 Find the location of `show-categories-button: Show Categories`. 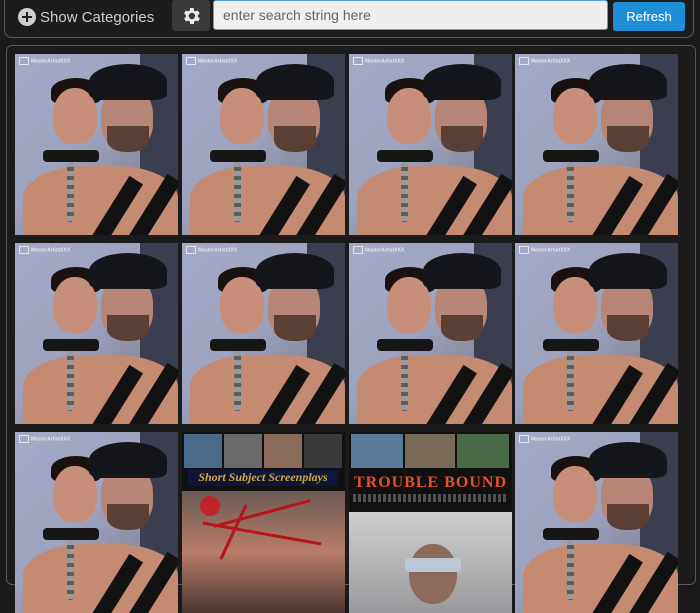

show-categories-button: Show Categories is located at coordinates (86, 17).